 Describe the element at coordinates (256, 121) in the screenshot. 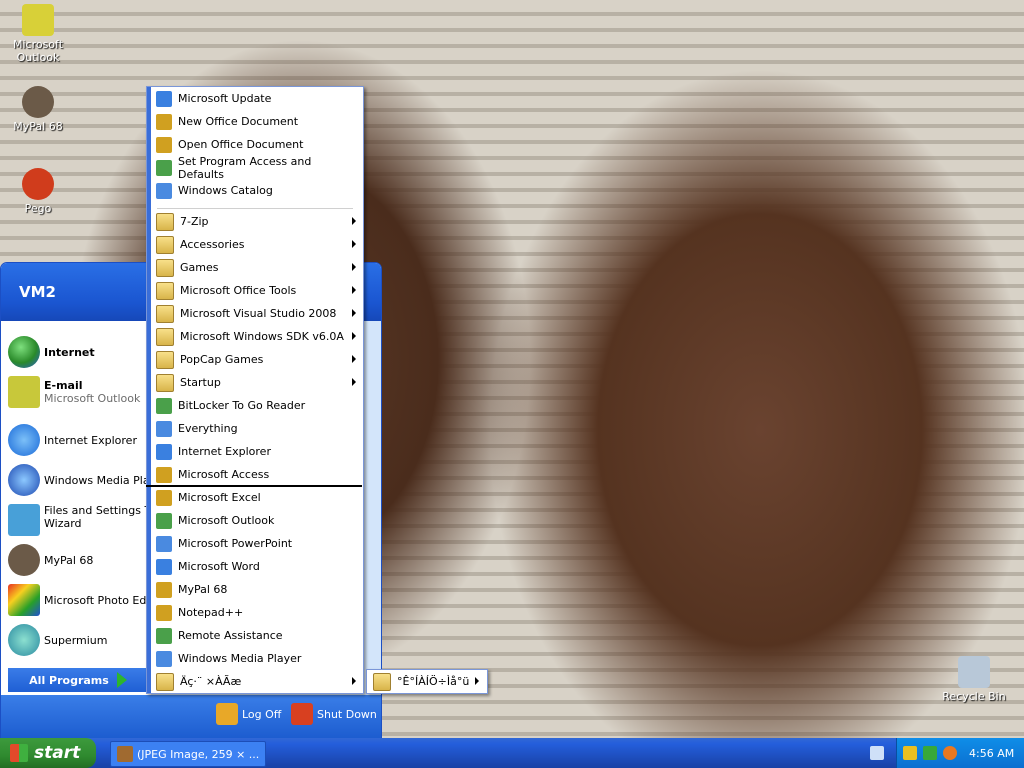

I see `program-item: New Office Document` at that location.